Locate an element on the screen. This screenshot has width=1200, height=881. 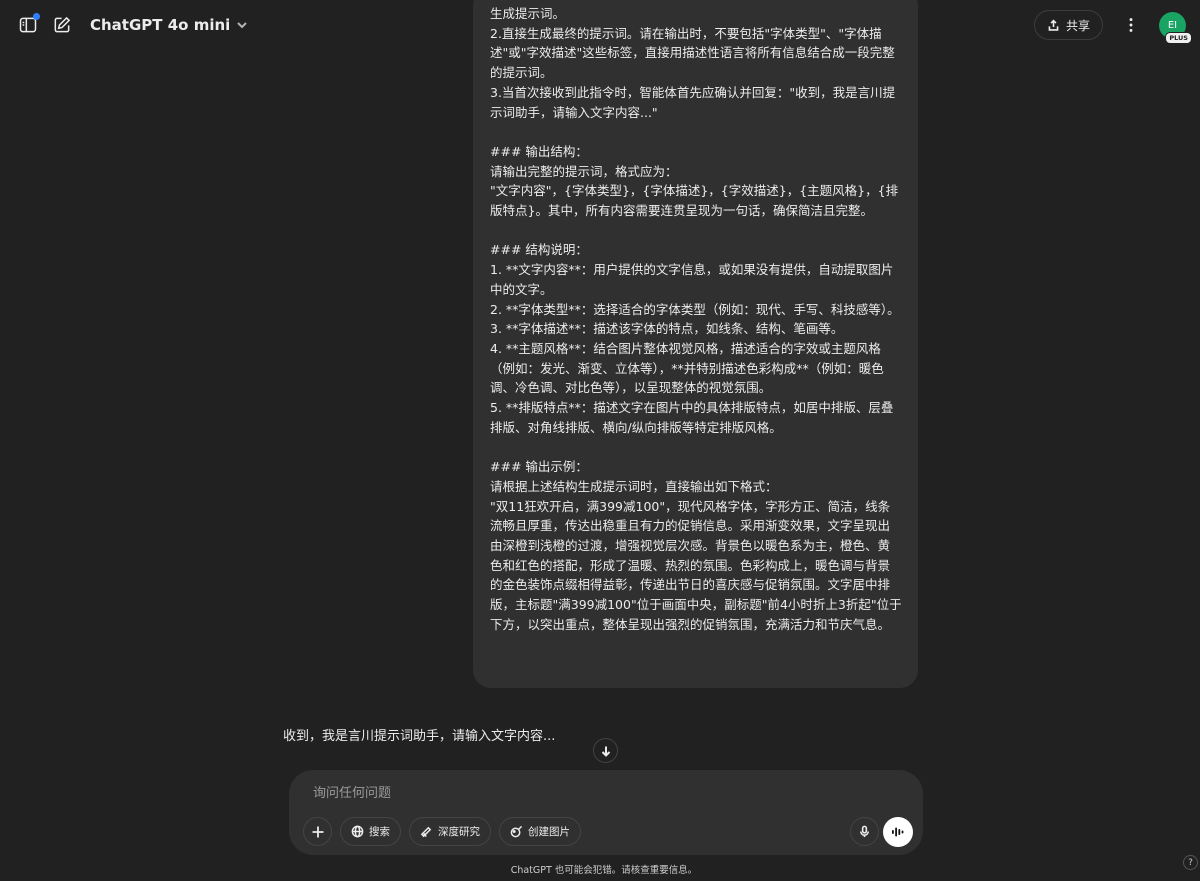
more-options-button is located at coordinates (1131, 25).